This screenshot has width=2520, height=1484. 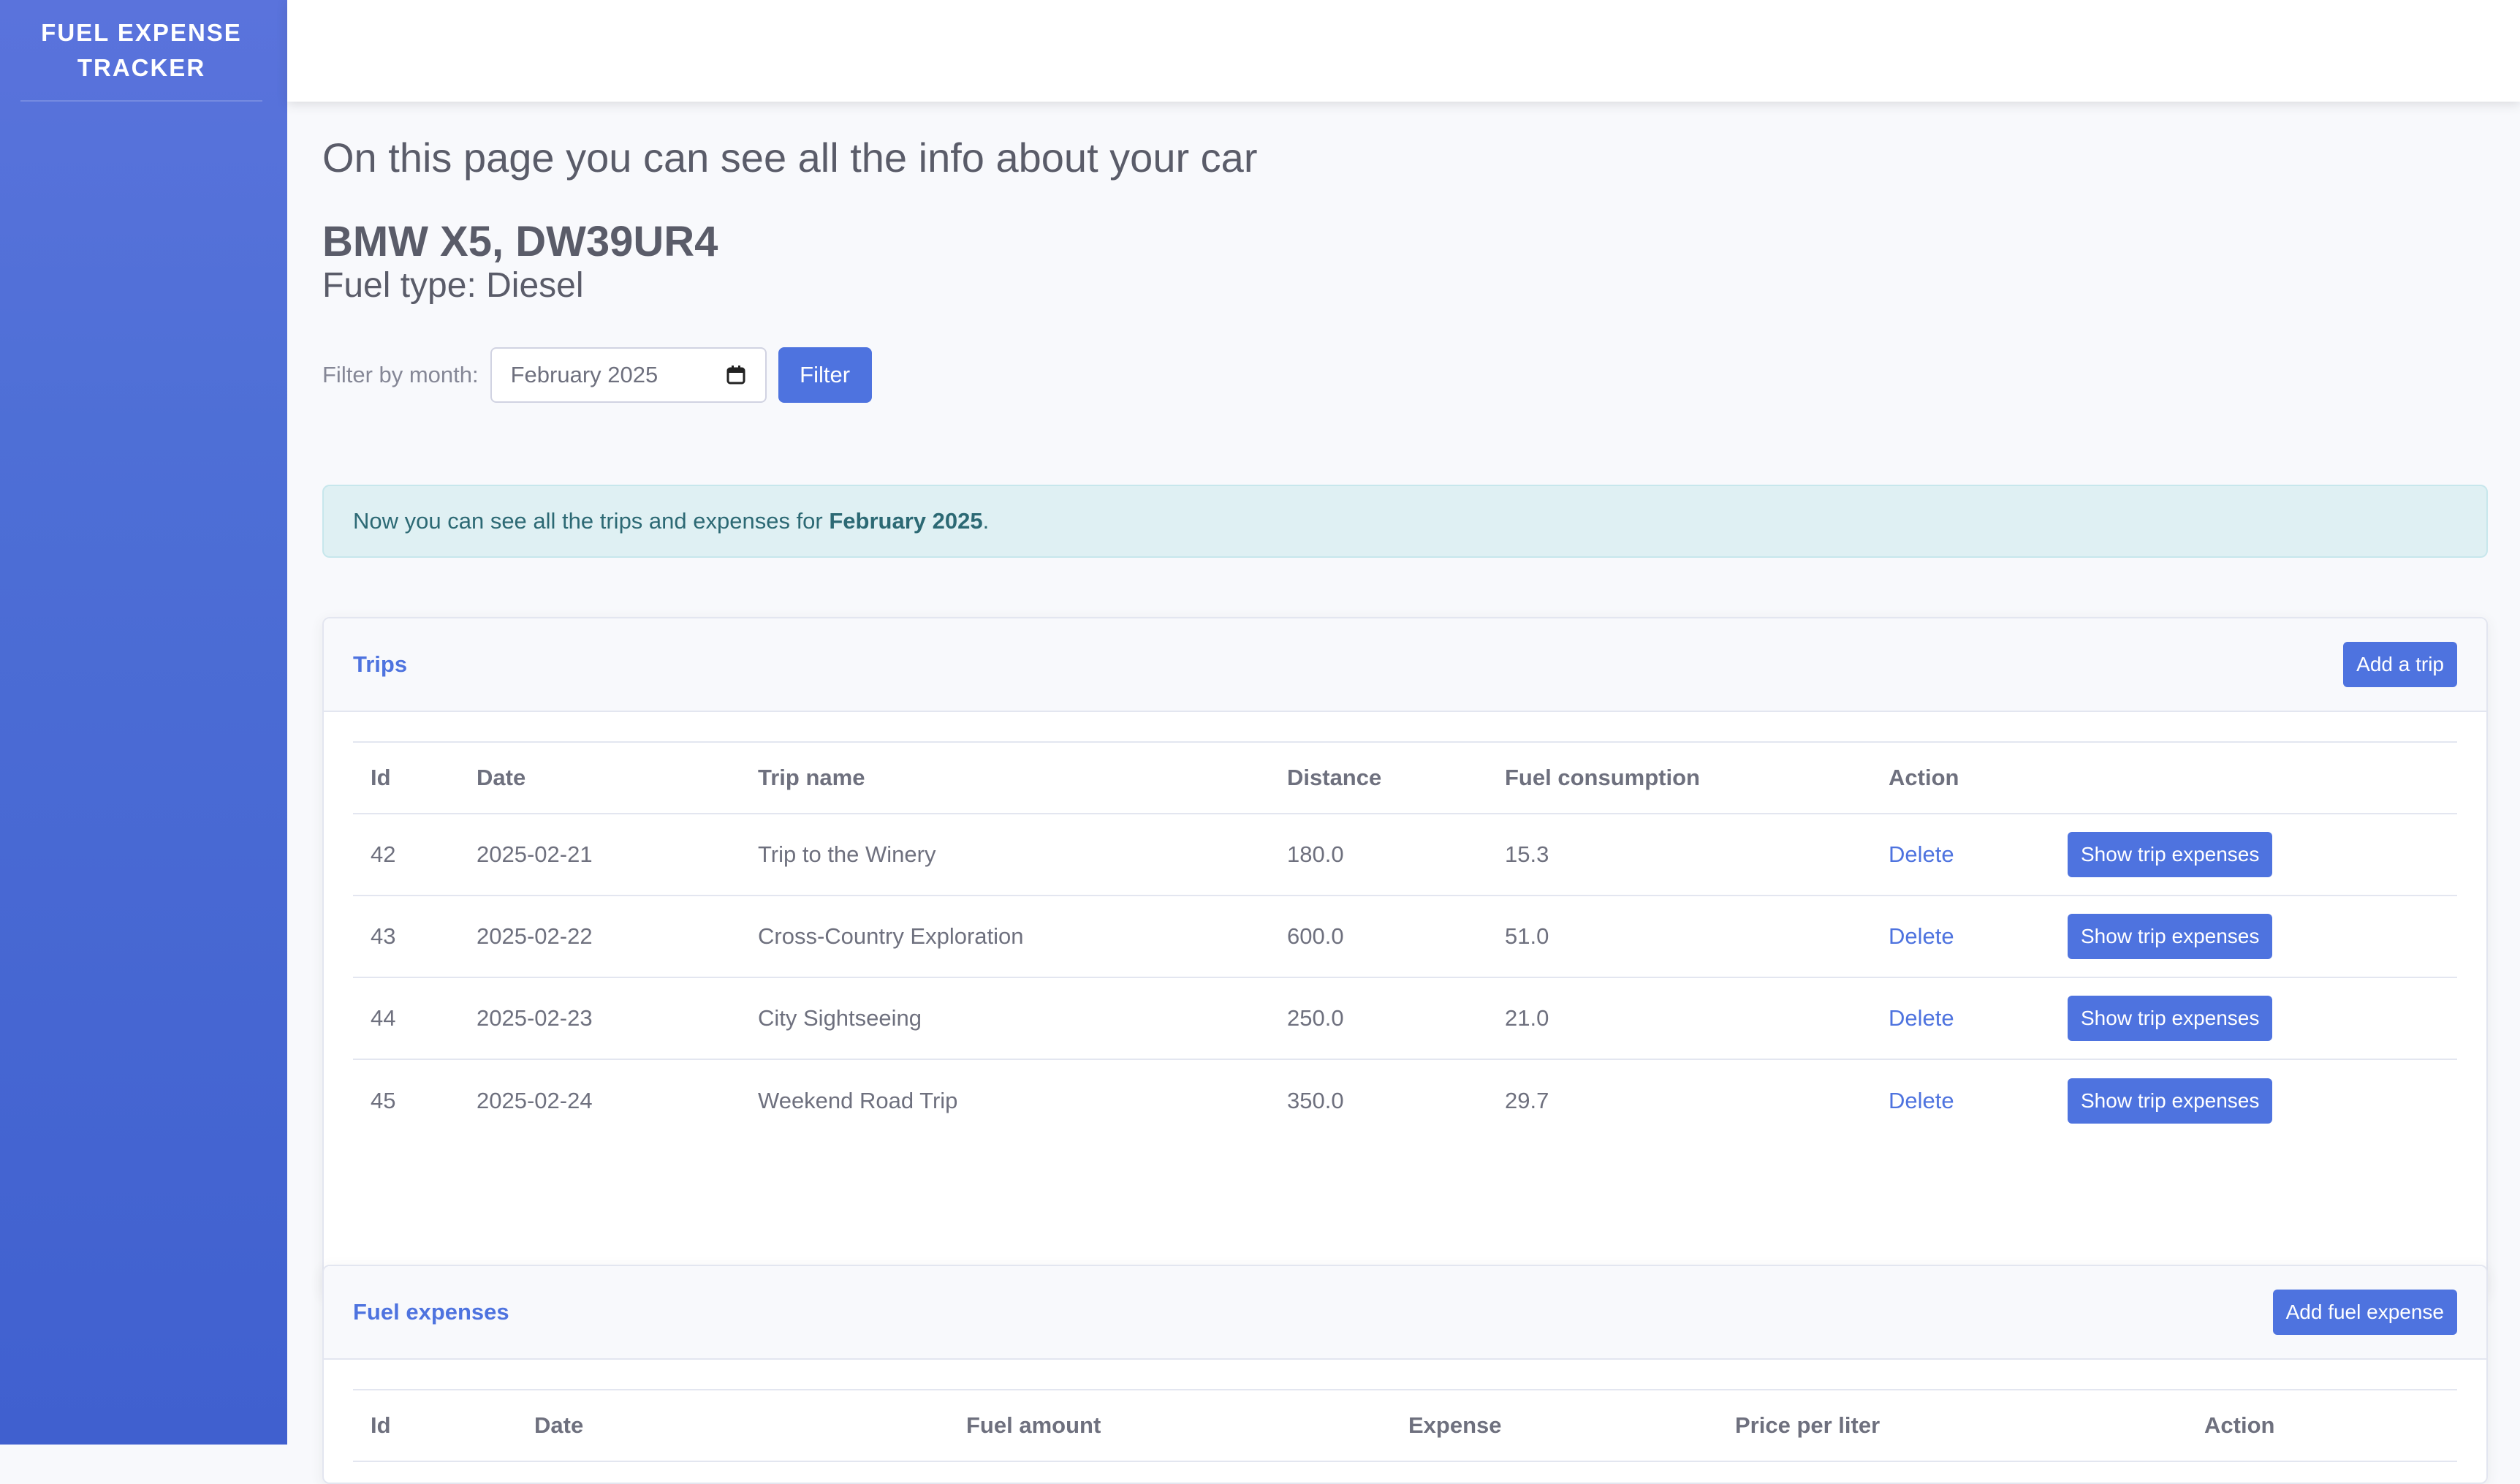 I want to click on cell-id: 45, so click(x=383, y=1100).